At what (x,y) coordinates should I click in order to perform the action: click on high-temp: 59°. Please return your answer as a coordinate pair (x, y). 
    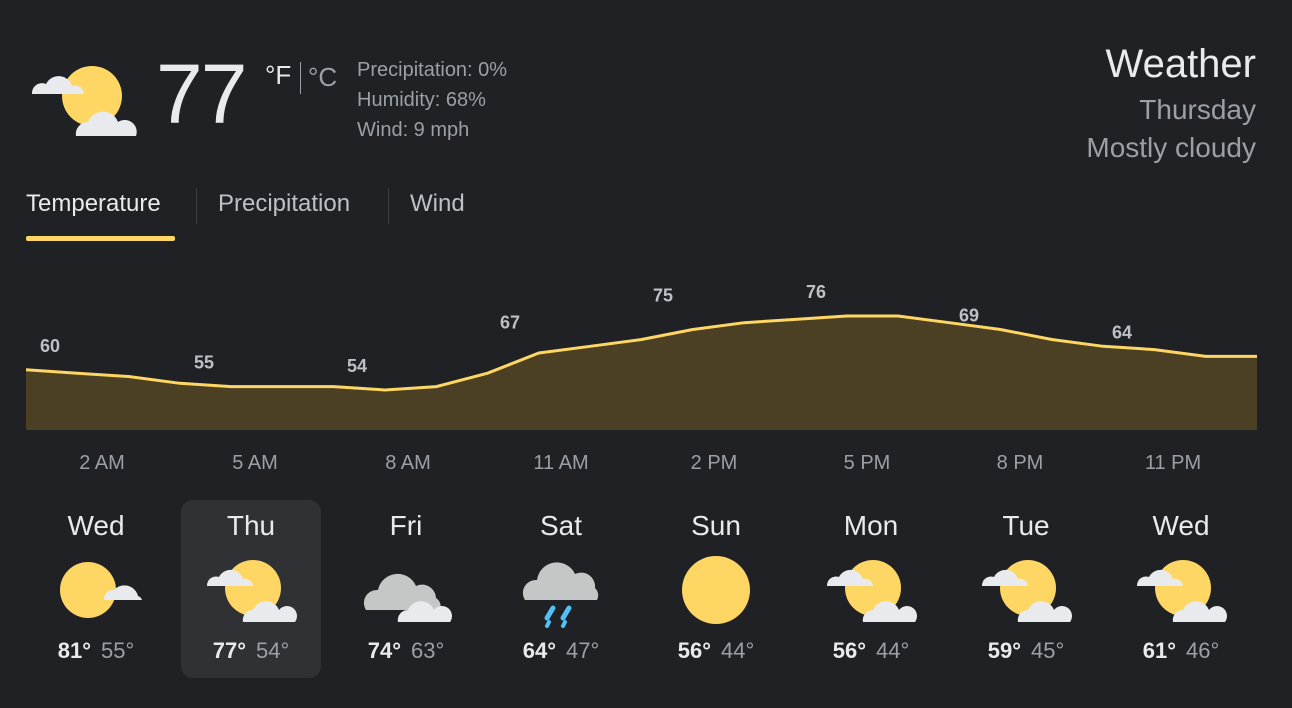
    Looking at the image, I should click on (1004, 650).